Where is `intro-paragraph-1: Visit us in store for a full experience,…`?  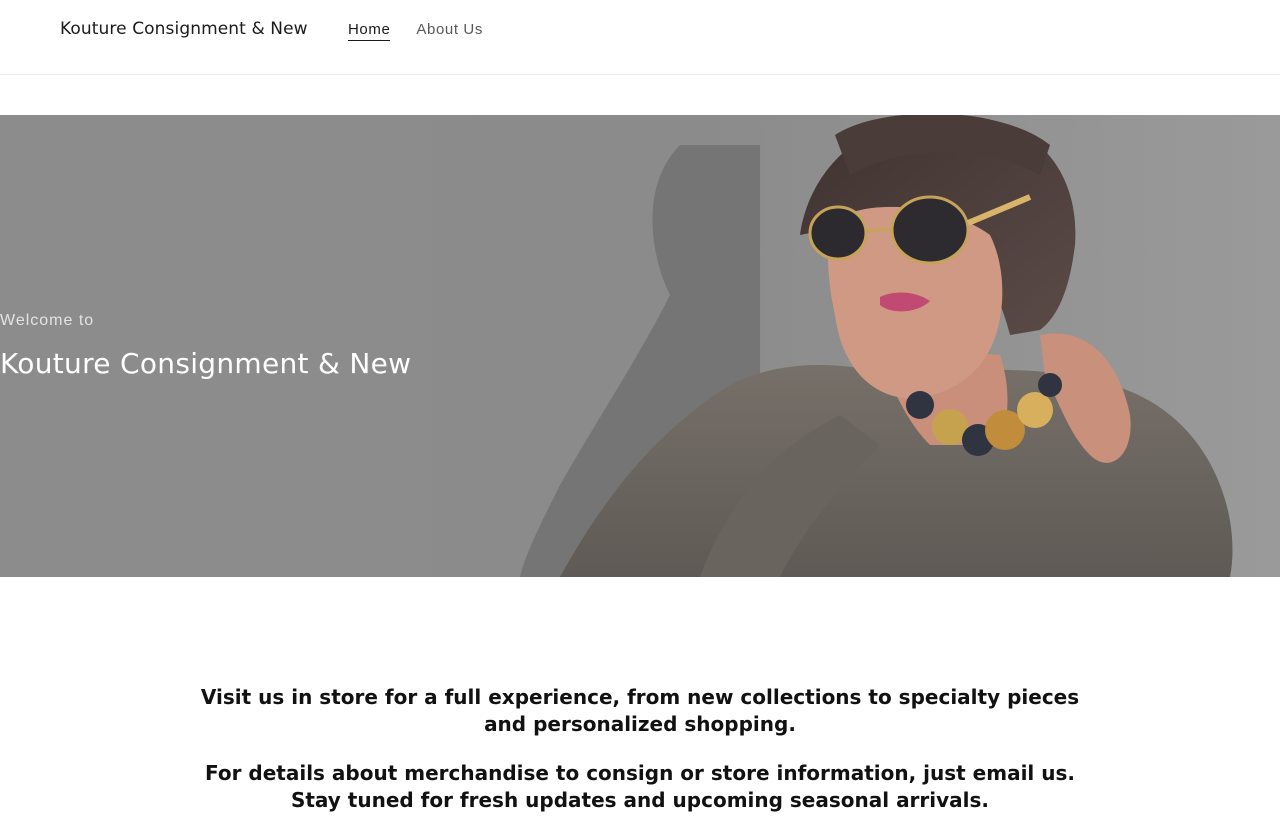
intro-paragraph-1: Visit us in store for a full experience,… is located at coordinates (640, 710).